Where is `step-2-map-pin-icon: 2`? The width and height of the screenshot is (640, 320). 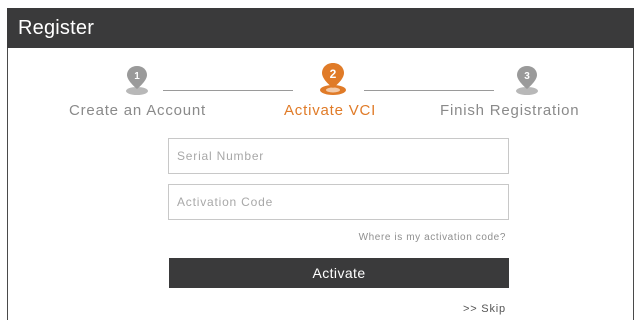 step-2-map-pin-icon: 2 is located at coordinates (332, 78).